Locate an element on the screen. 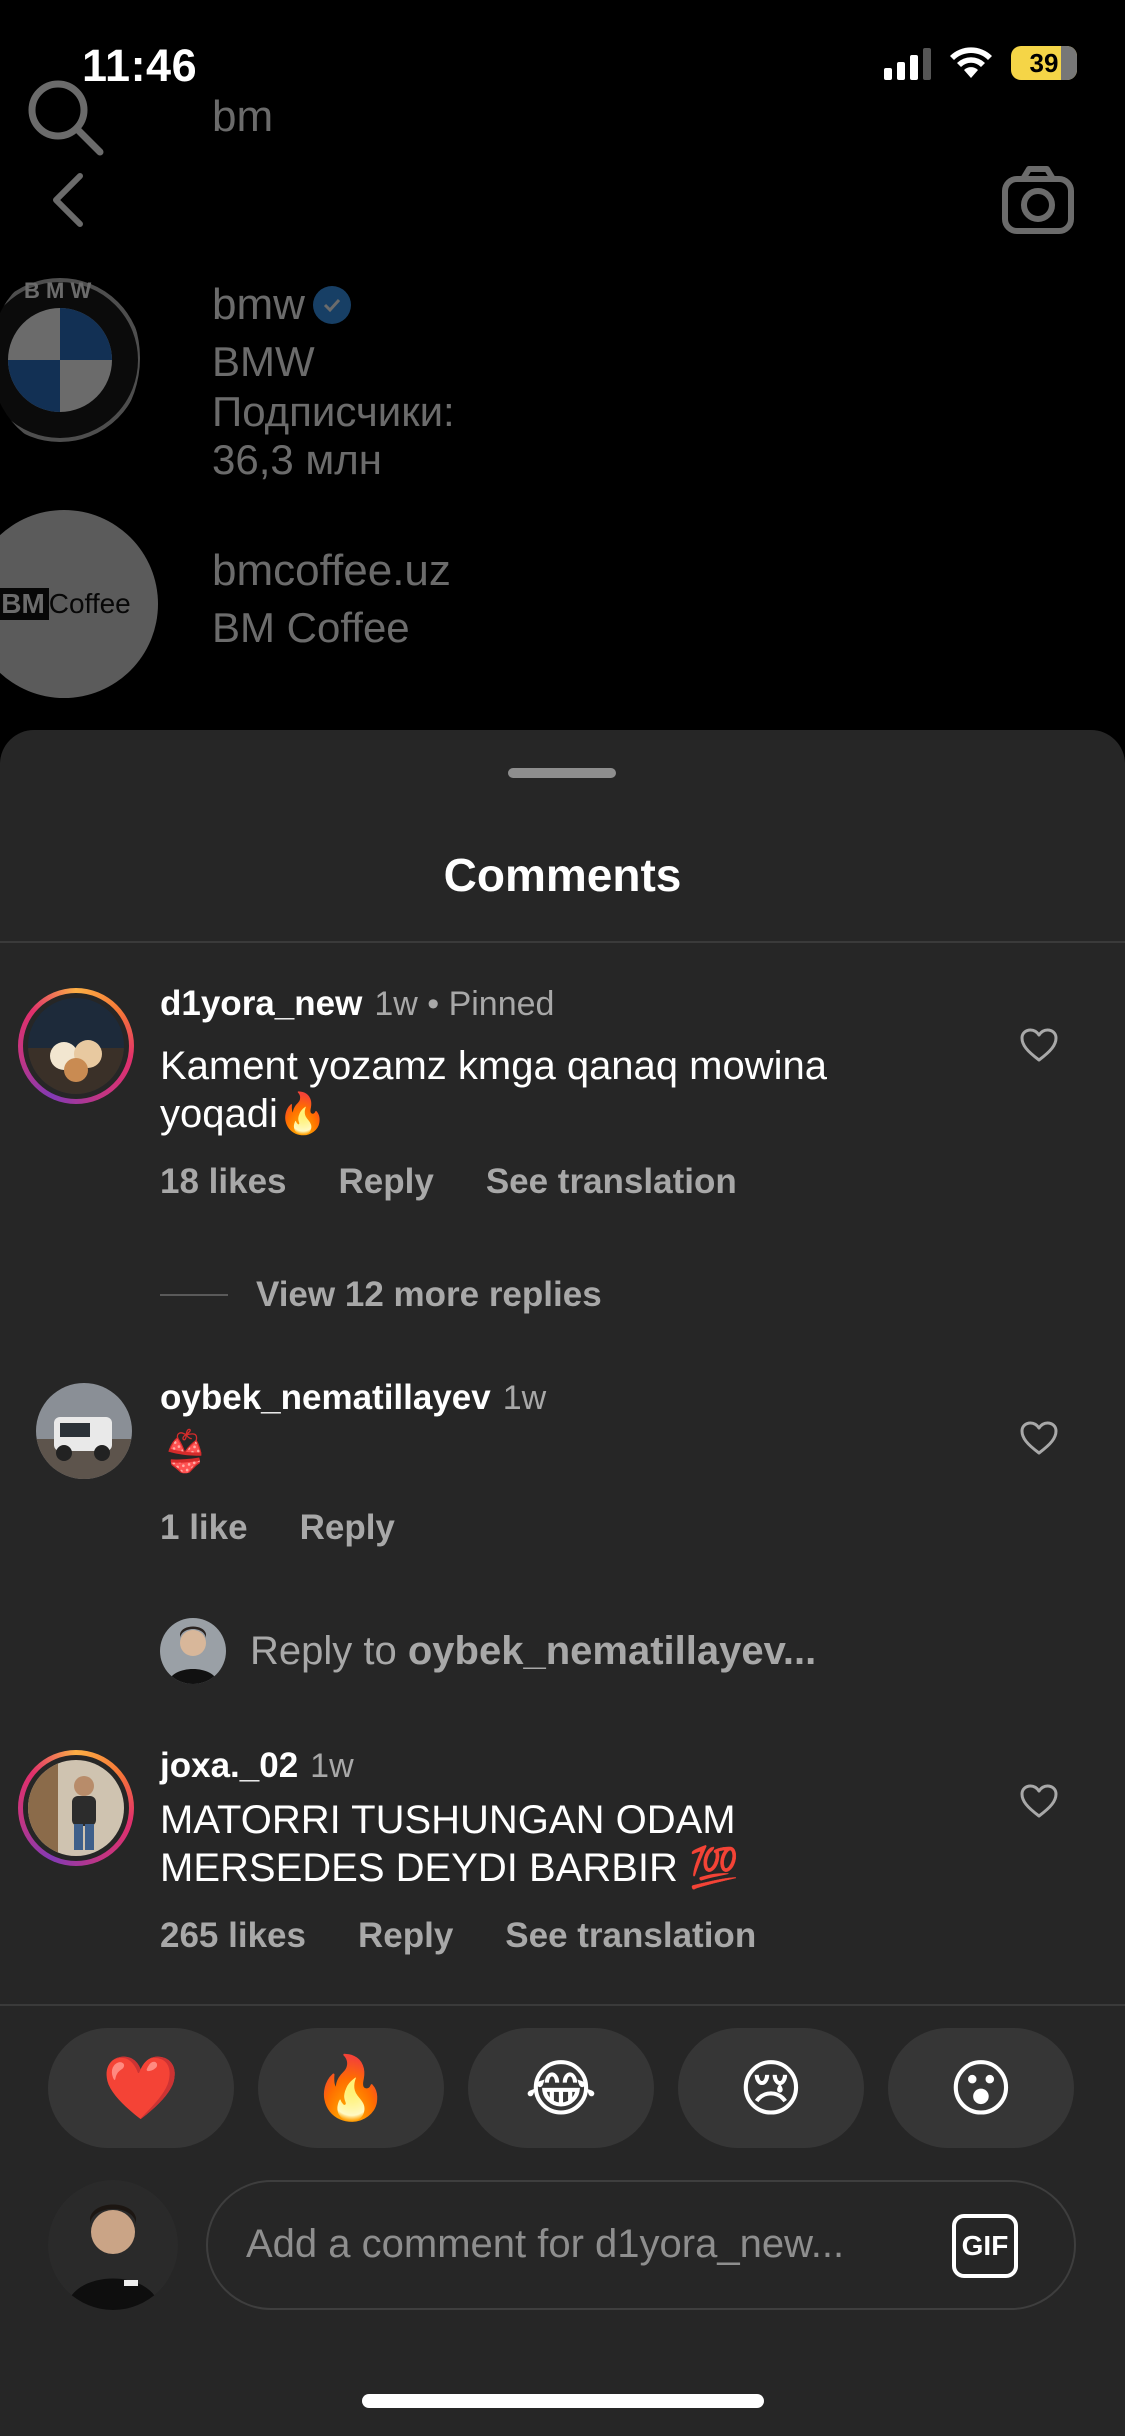  reaction-wow-button: 😮 is located at coordinates (981, 2088).